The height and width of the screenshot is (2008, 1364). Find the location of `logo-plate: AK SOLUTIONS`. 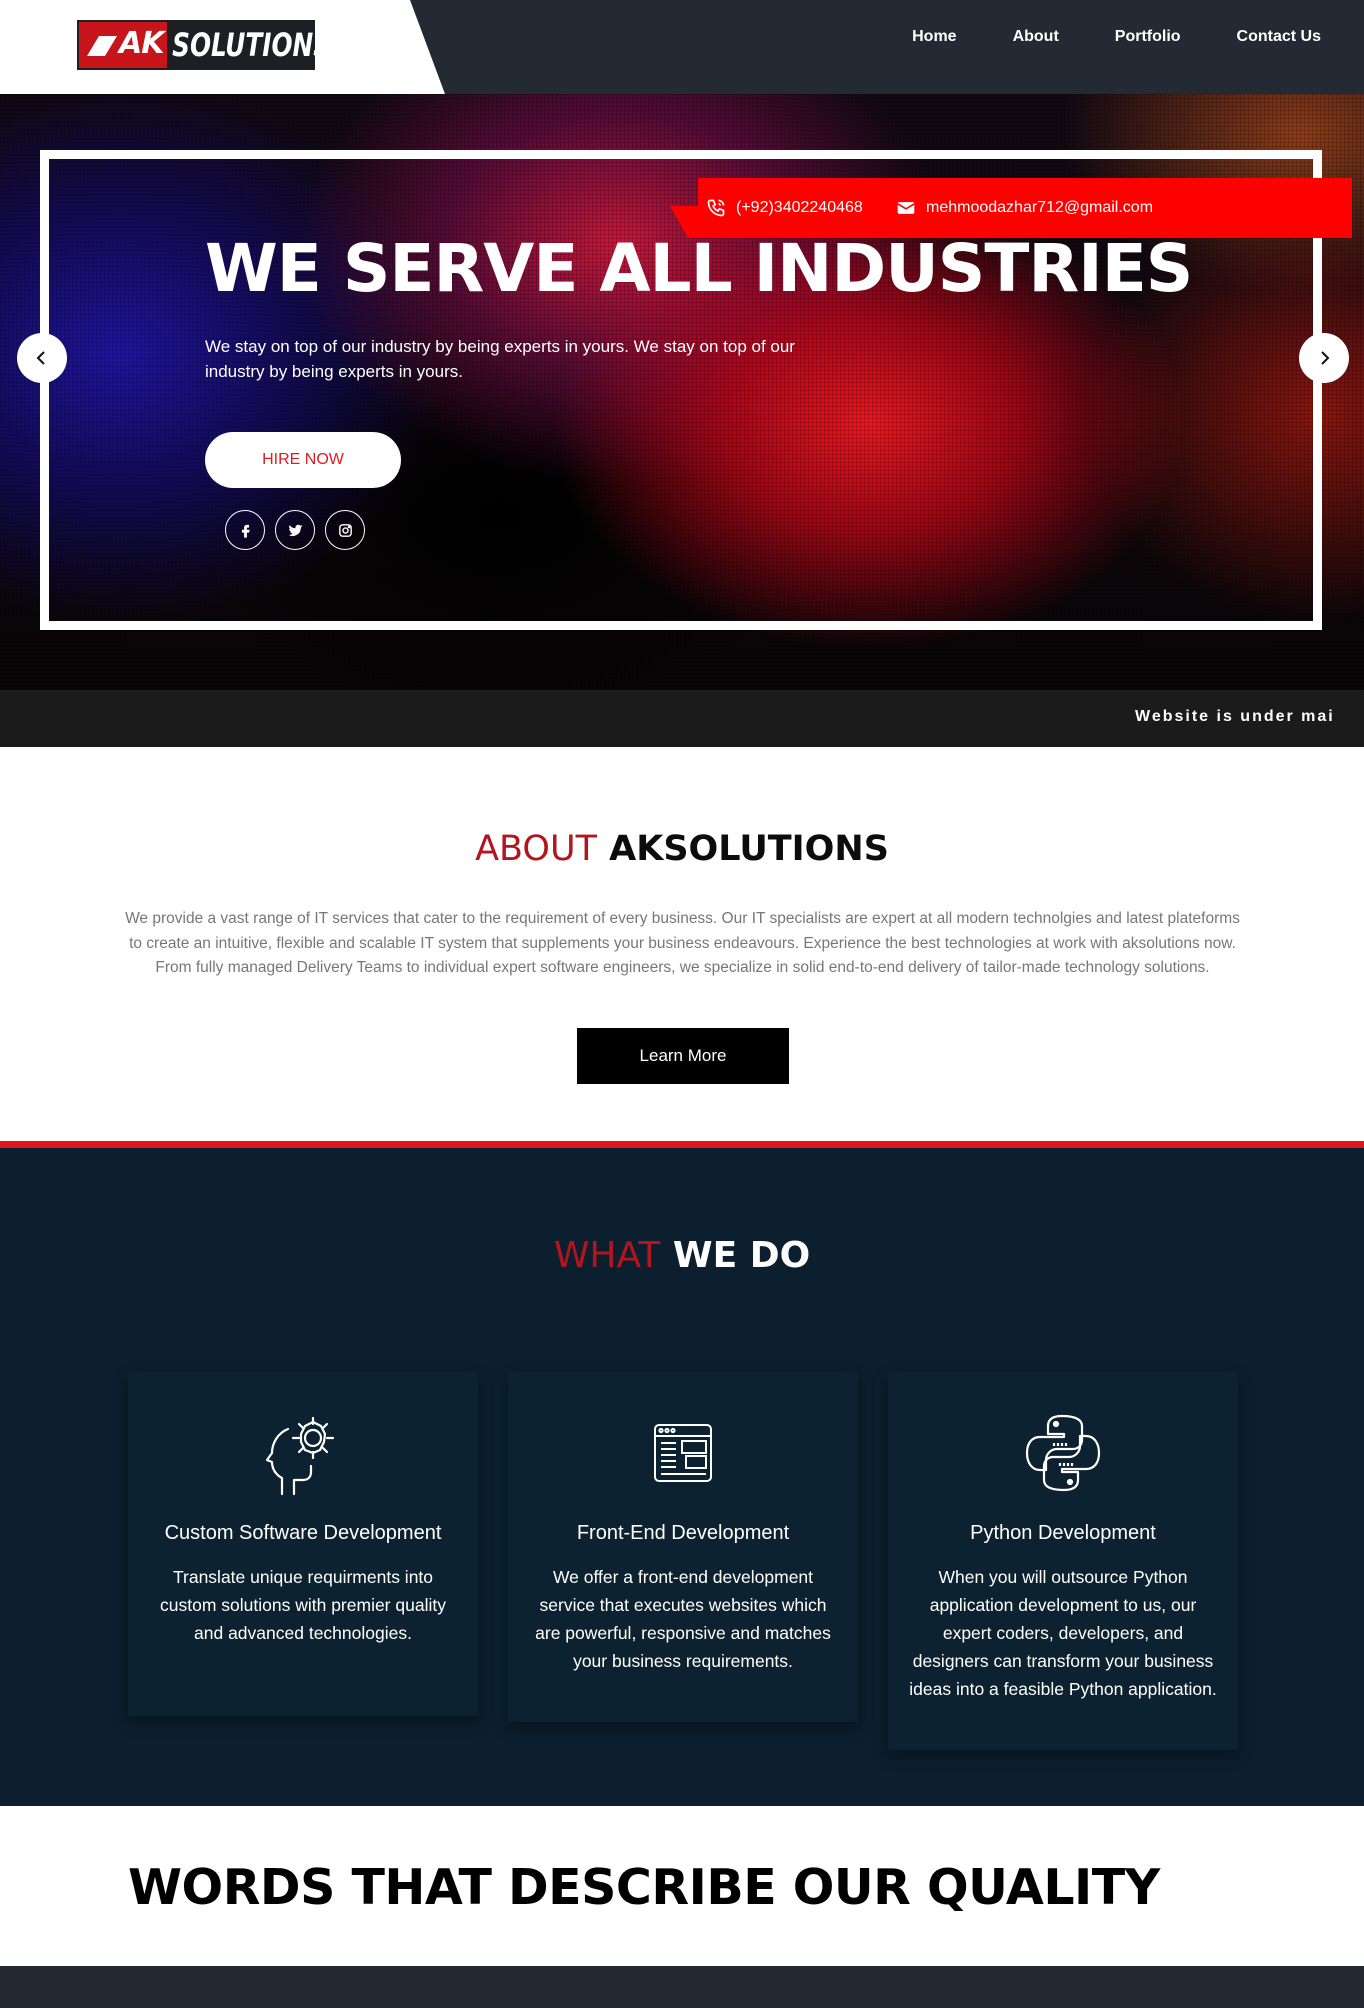

logo-plate: AK SOLUTIONS is located at coordinates (222, 47).